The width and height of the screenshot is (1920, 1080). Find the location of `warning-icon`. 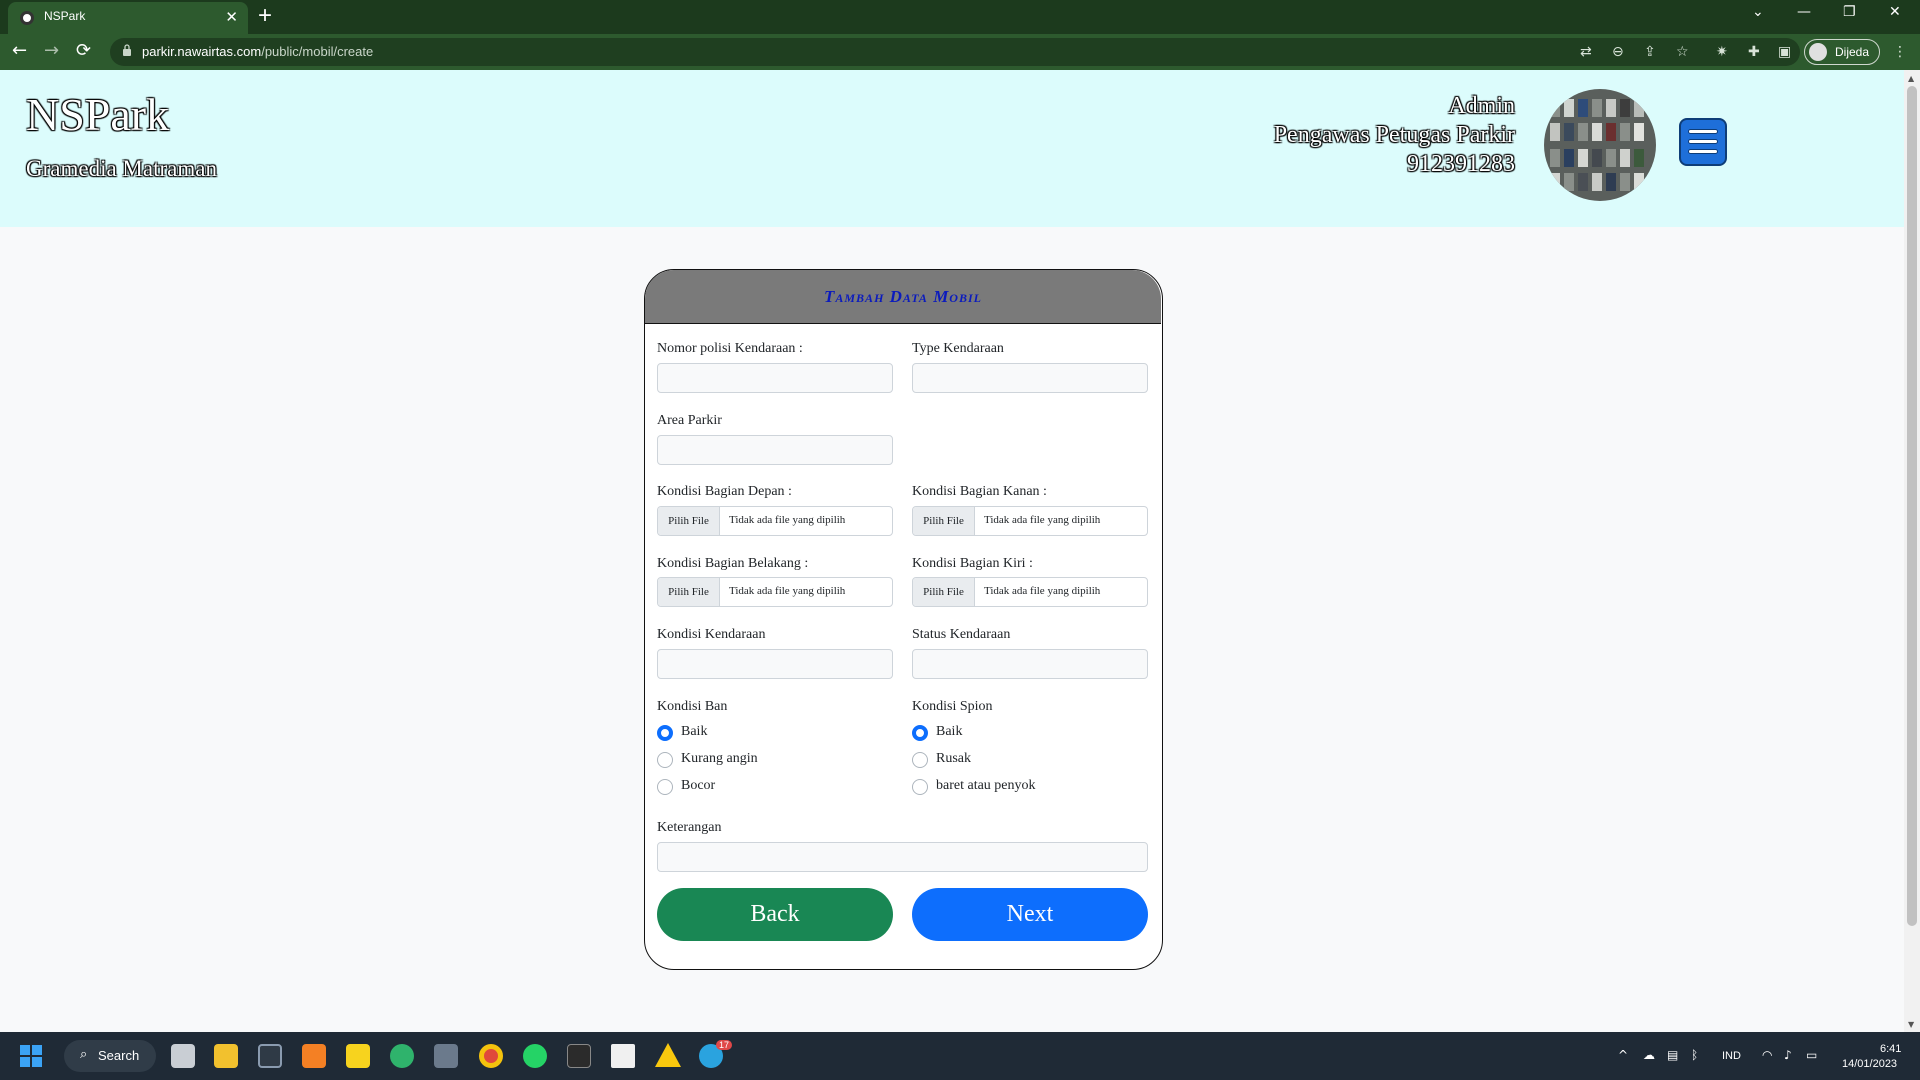

warning-icon is located at coordinates (668, 1055).